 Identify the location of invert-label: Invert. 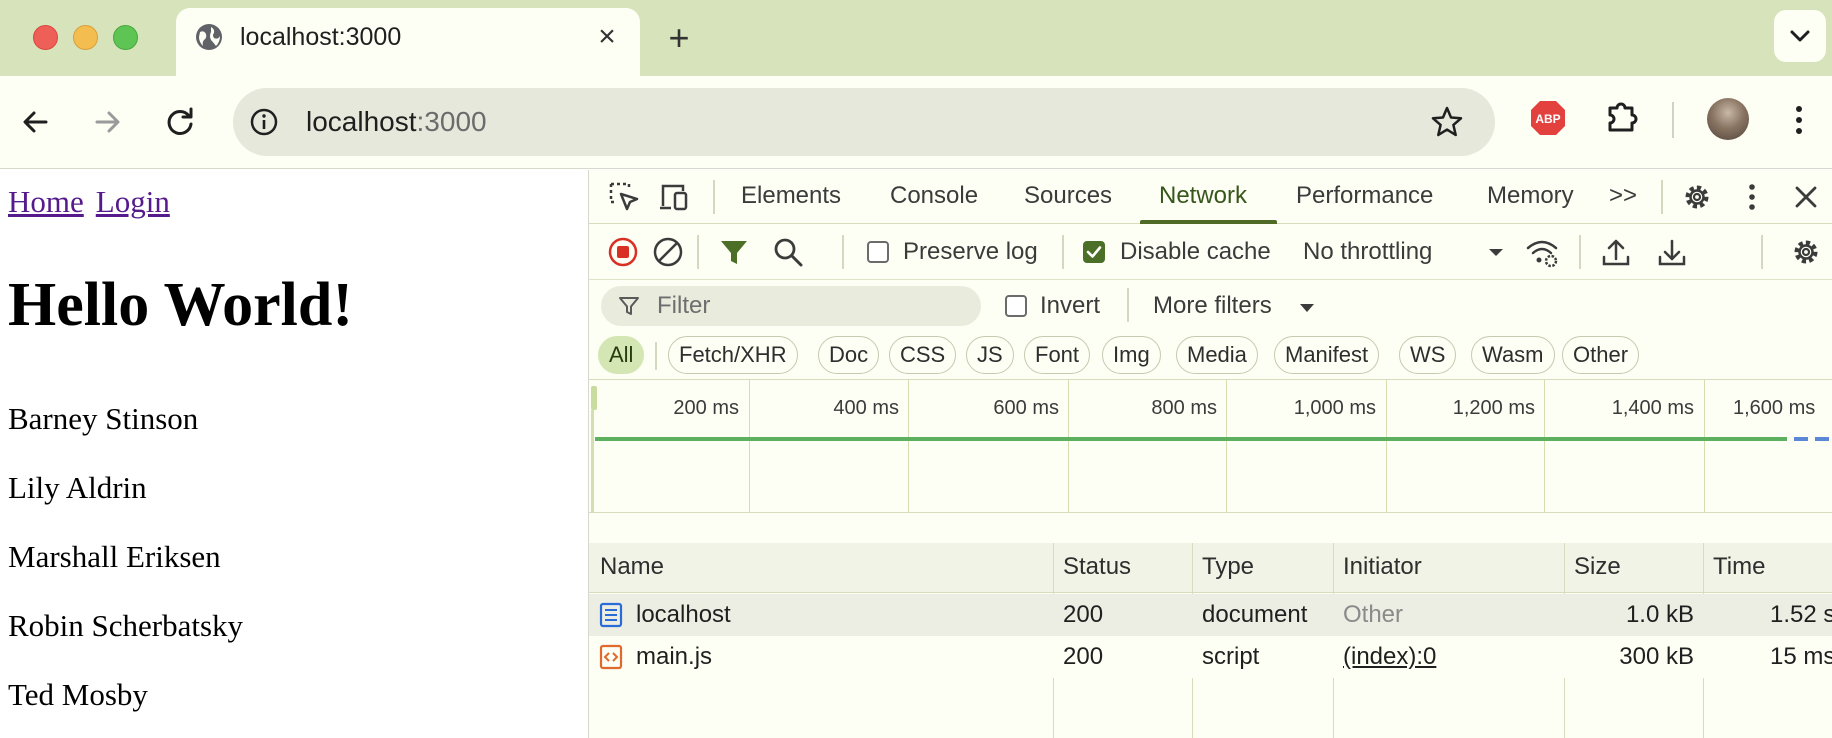
(1070, 305).